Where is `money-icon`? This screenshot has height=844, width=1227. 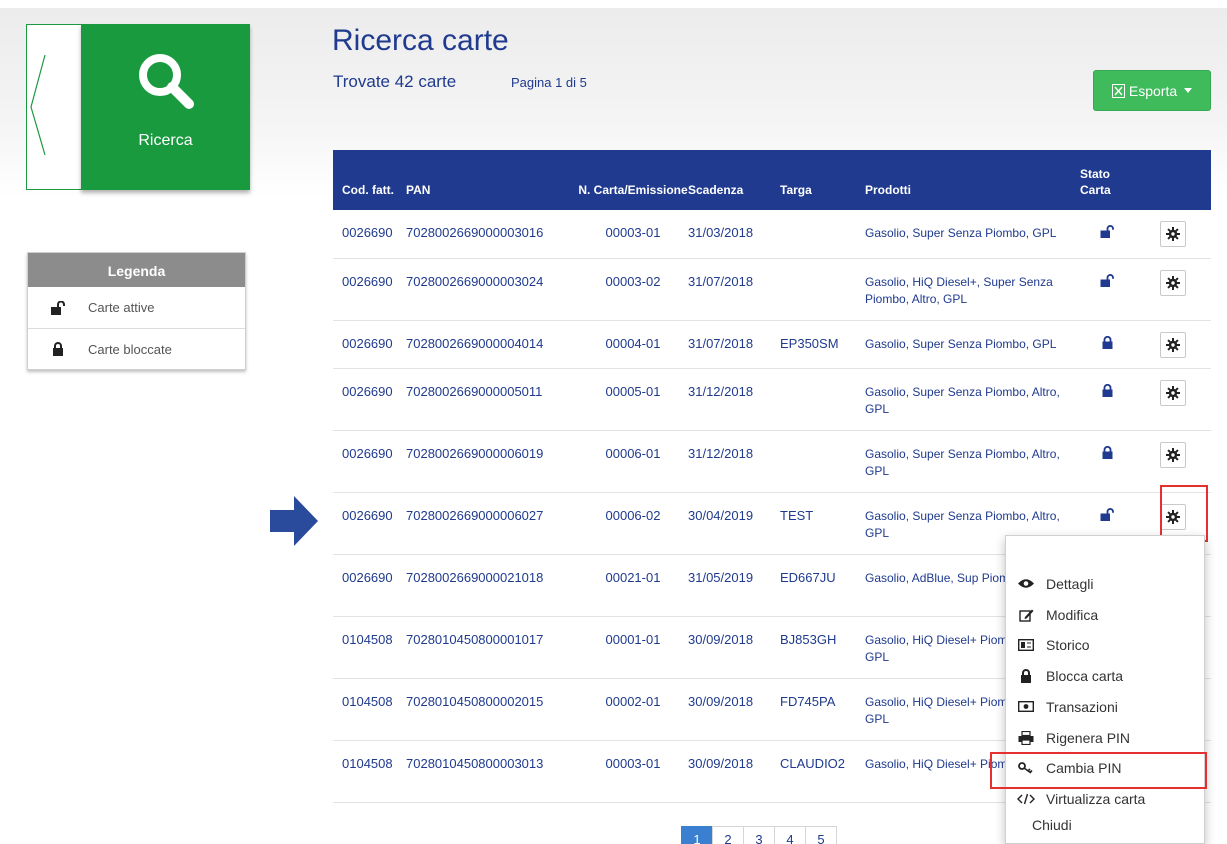
money-icon is located at coordinates (1026, 706).